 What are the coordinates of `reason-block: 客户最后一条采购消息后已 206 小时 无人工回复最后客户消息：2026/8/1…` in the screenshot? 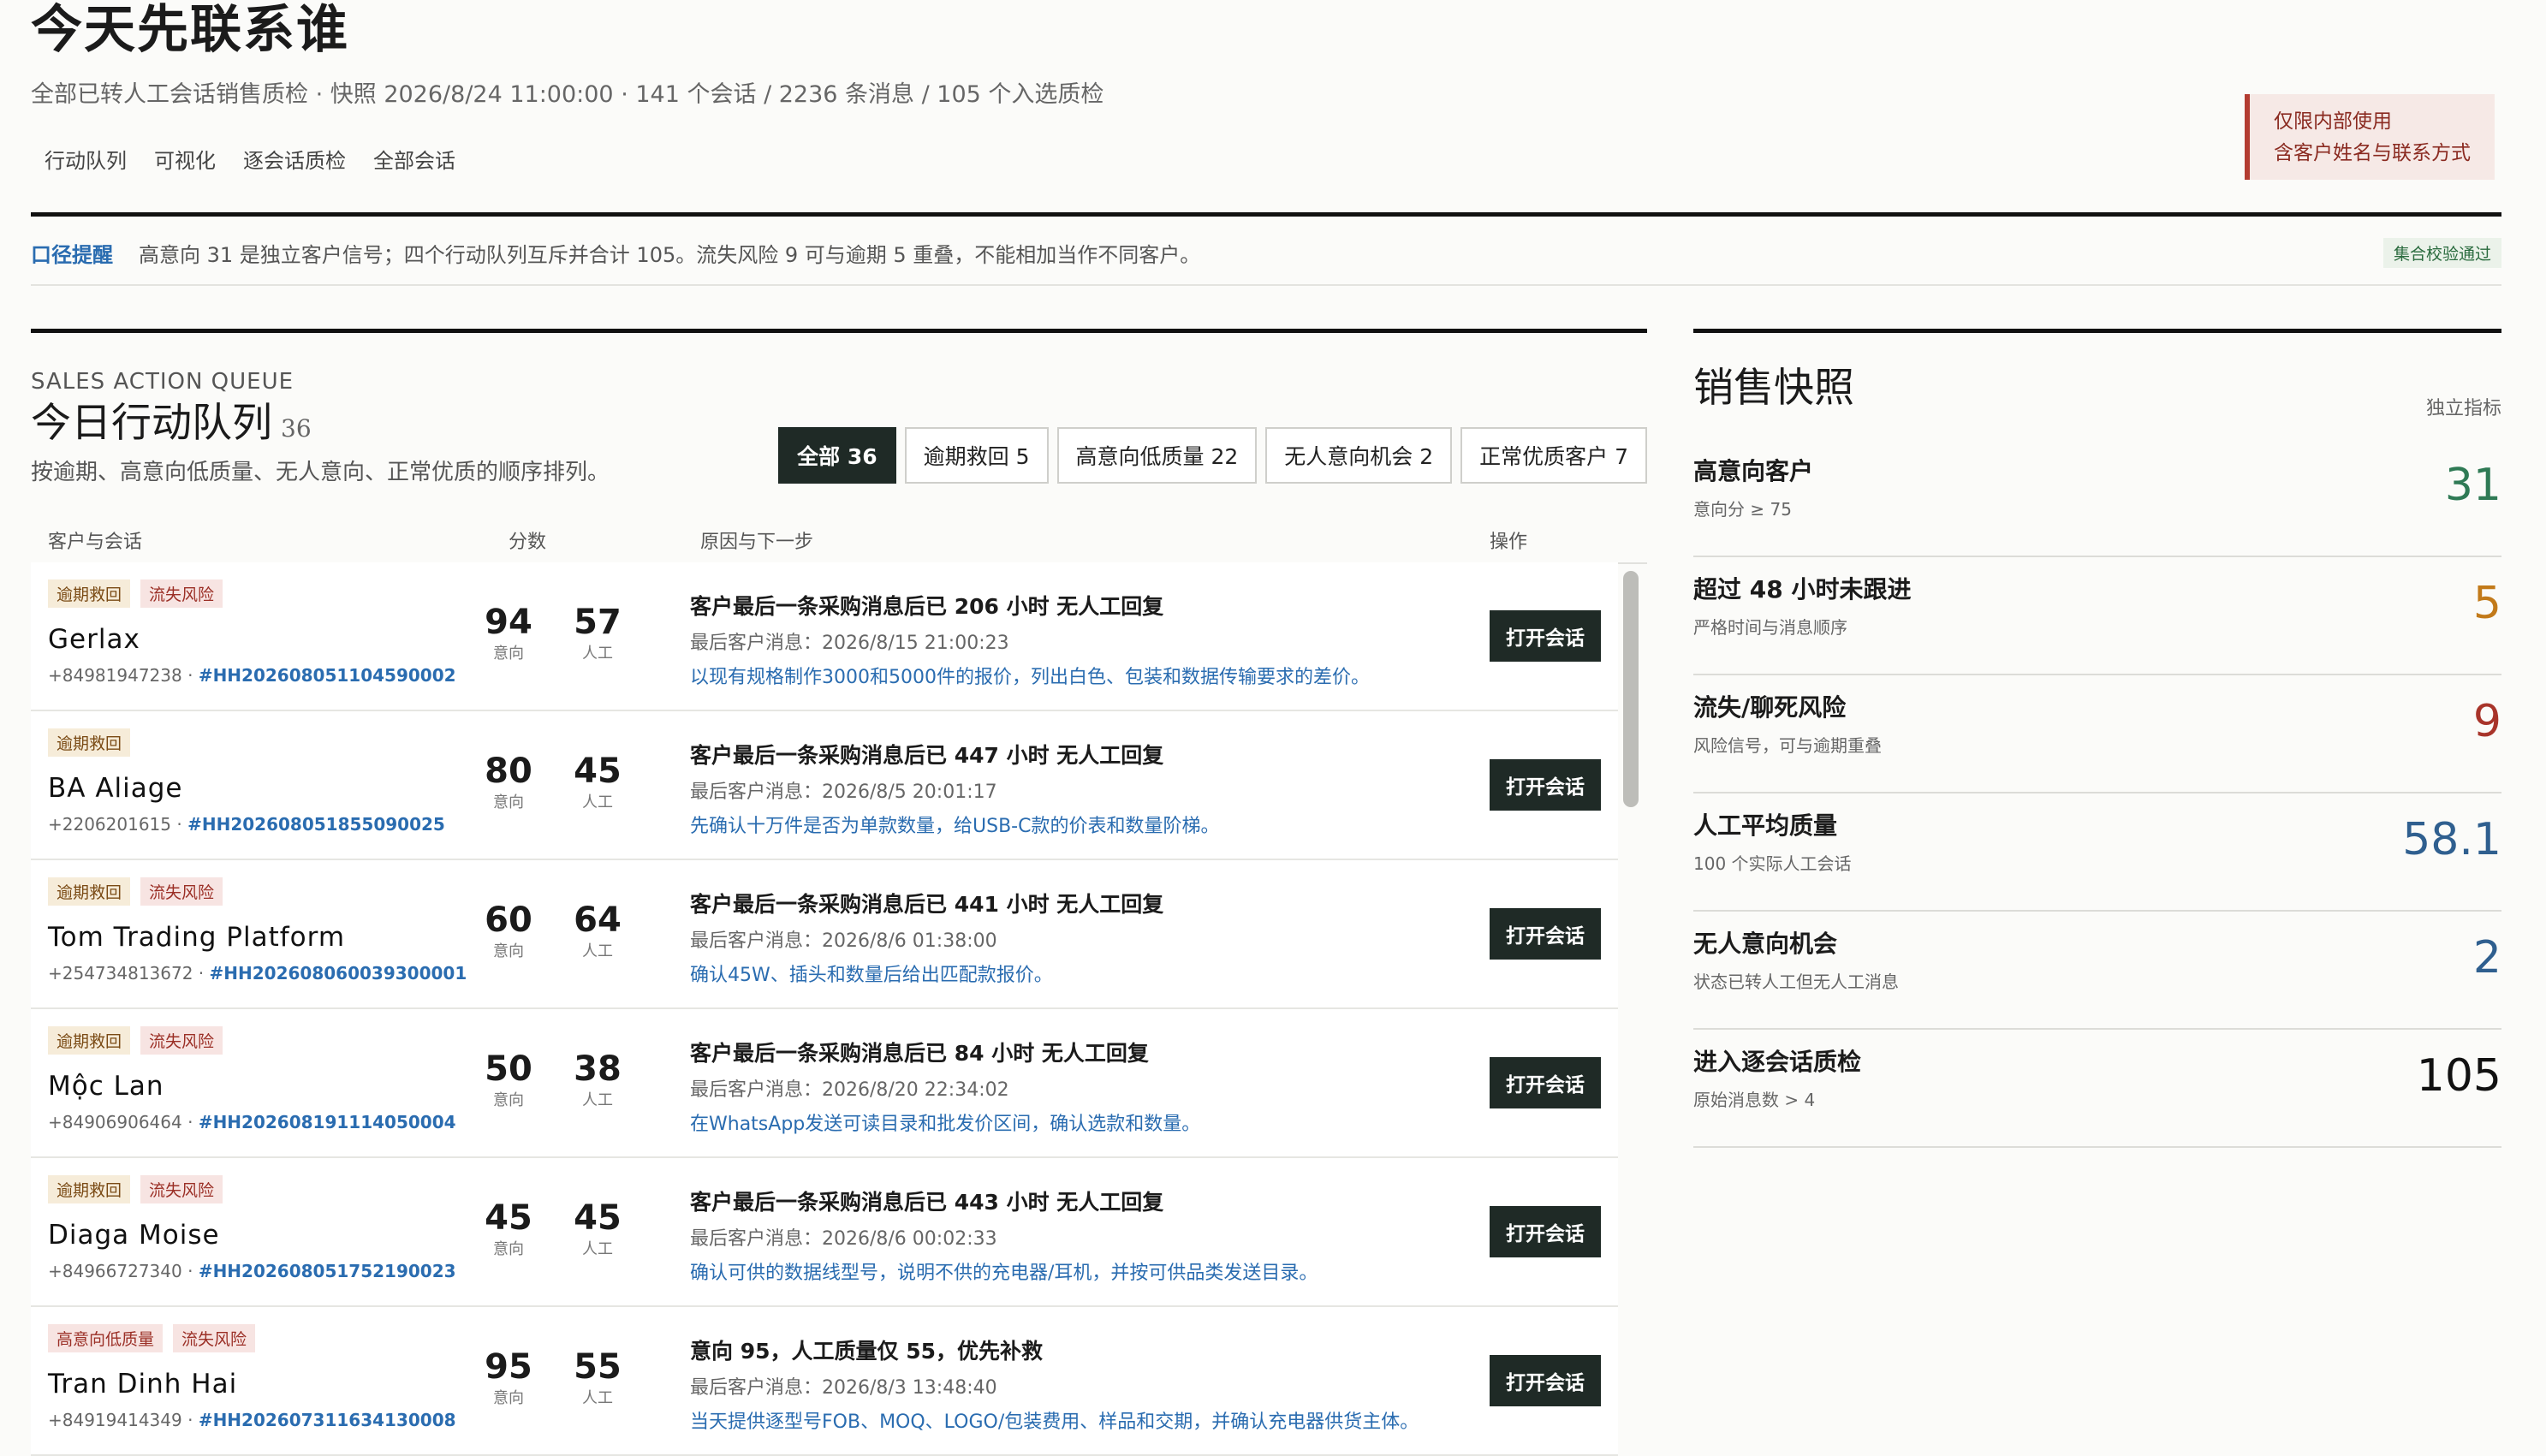 It's located at (1084, 639).